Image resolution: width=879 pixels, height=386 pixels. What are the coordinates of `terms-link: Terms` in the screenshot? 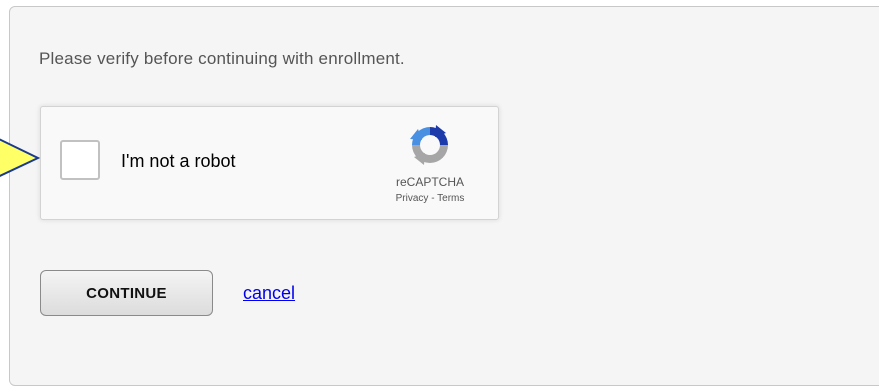 It's located at (450, 198).